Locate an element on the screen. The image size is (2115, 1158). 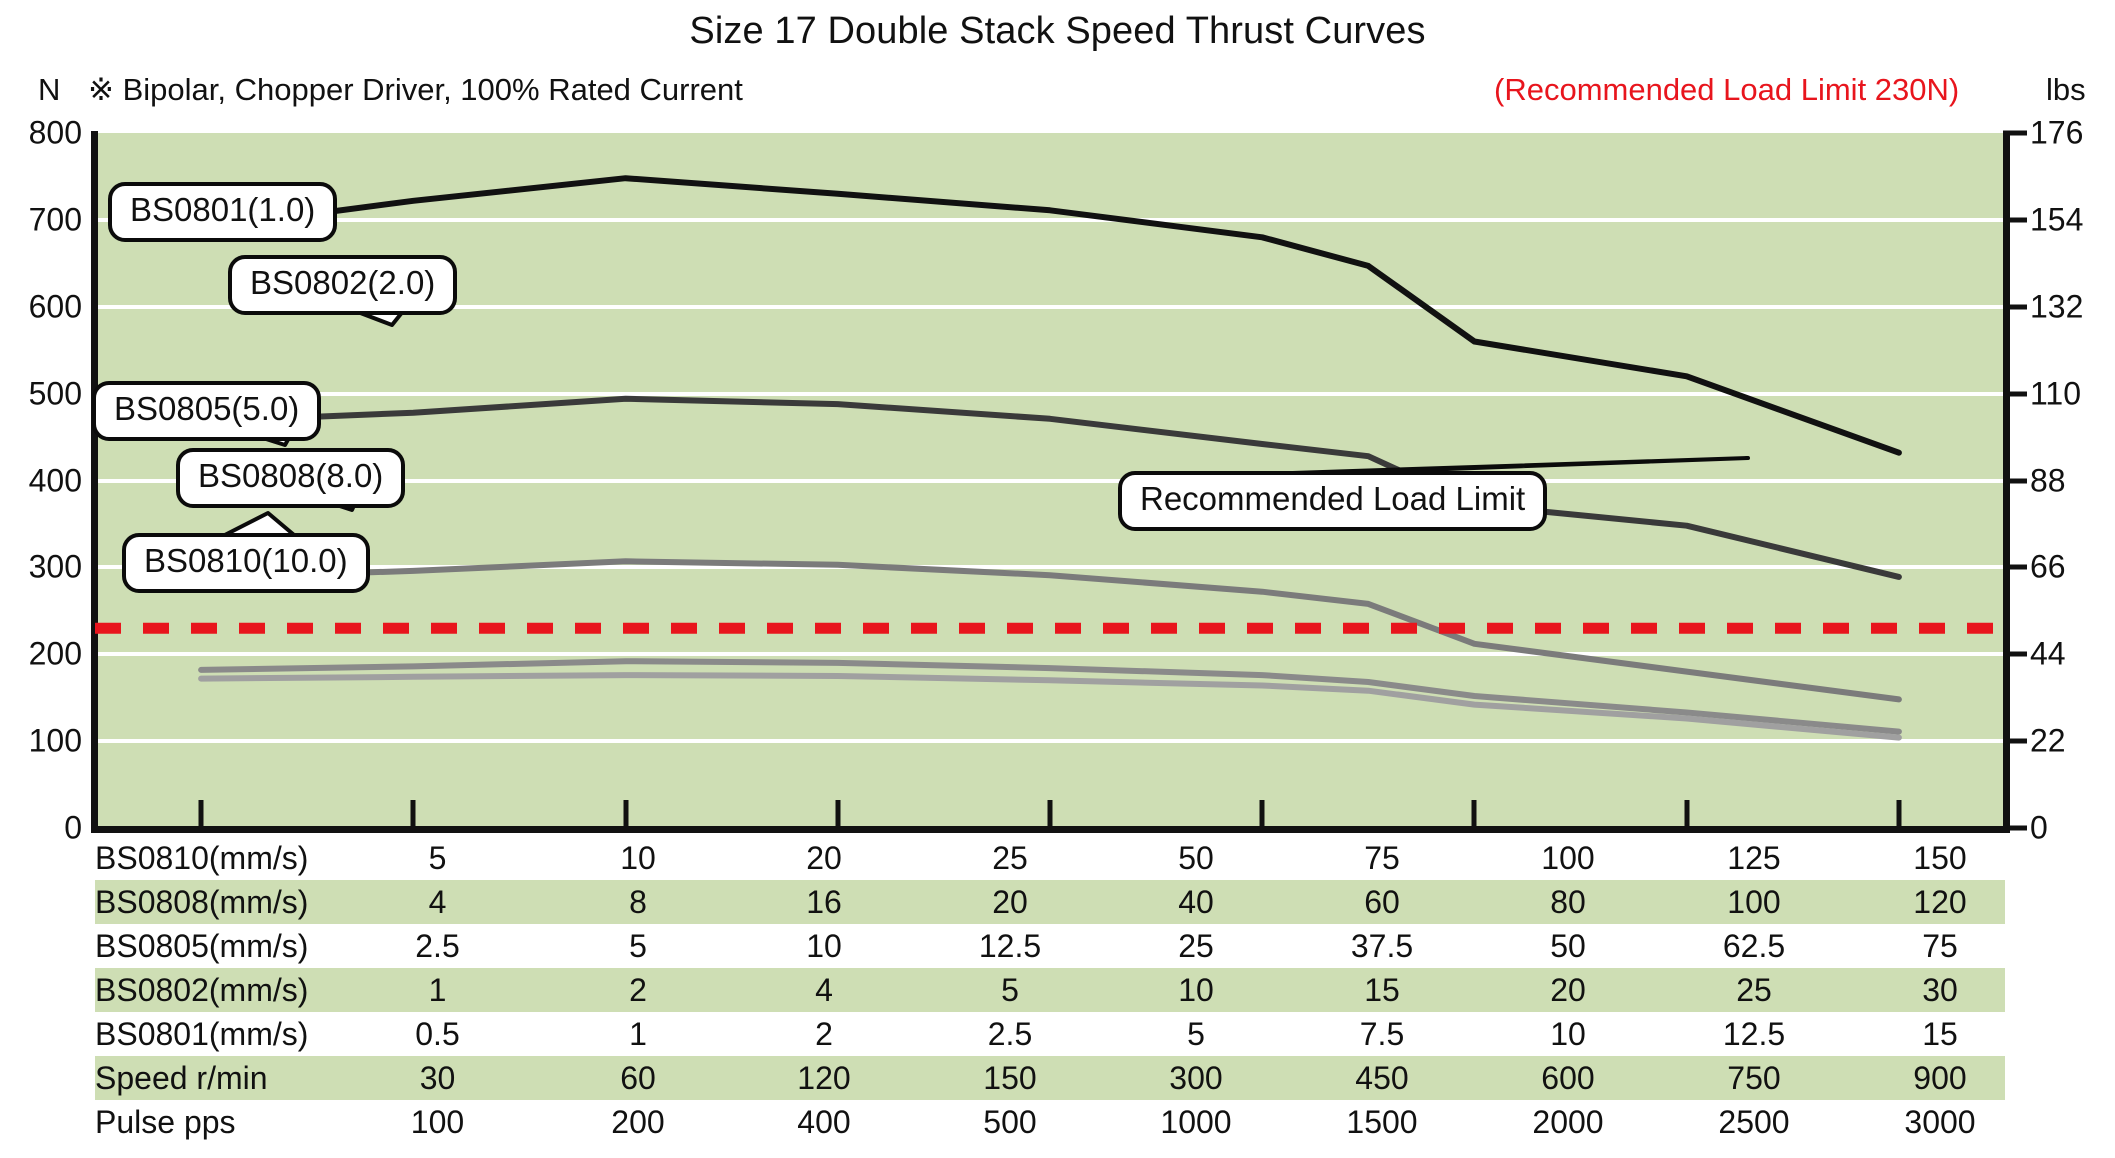
table-cell: 125 is located at coordinates (1754, 857).